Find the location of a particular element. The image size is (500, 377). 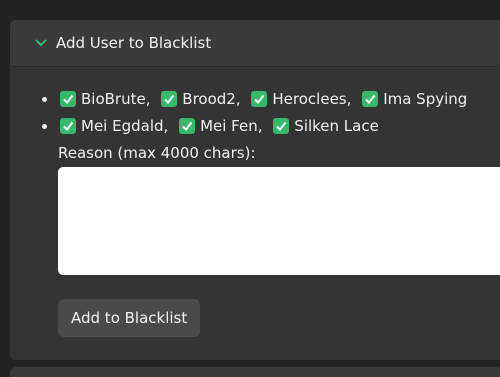

reason-label: Reason (max 4000 chars): is located at coordinates (157, 153).